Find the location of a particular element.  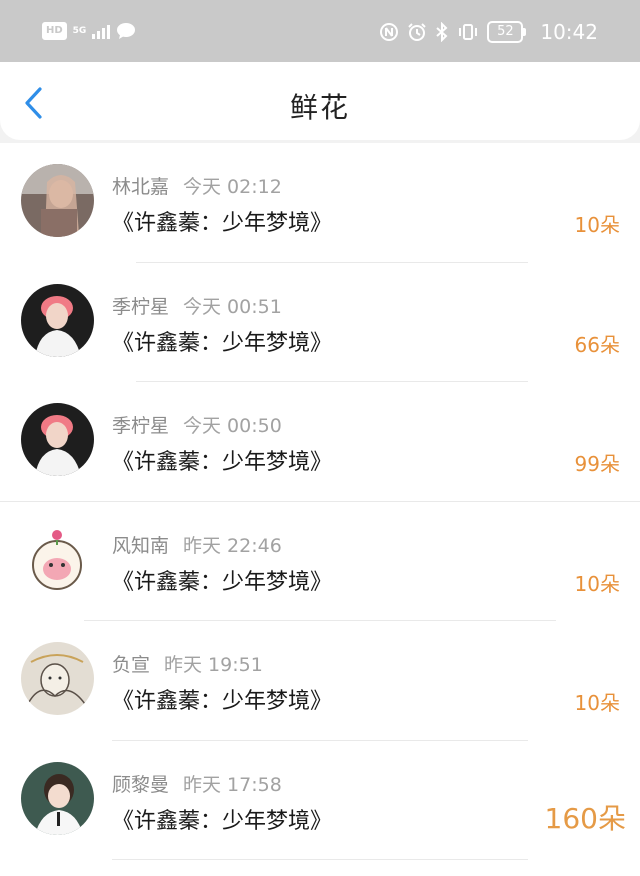

list-item: 风知南 昨天 22:46 《许鑫蓁：少年梦境》 10朵 is located at coordinates (320, 561).